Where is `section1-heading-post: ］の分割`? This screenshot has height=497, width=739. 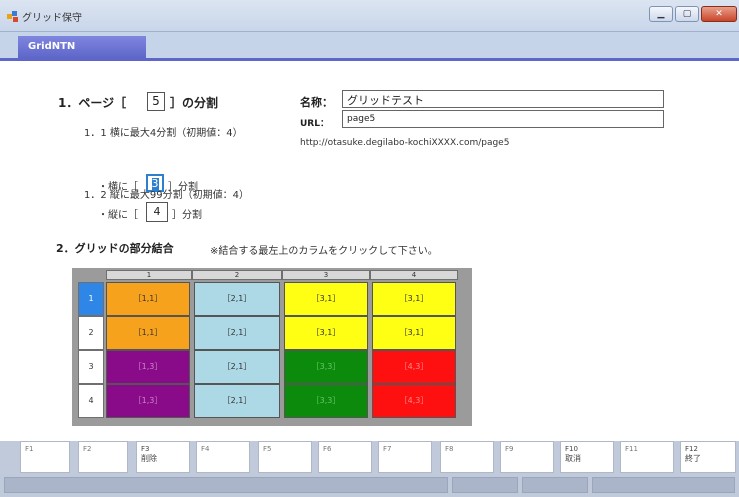 section1-heading-post: ］の分割 is located at coordinates (194, 103).